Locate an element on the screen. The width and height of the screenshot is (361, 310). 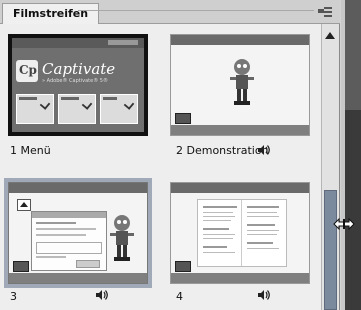
slide-1-title: Captivate is located at coordinates (79, 69).